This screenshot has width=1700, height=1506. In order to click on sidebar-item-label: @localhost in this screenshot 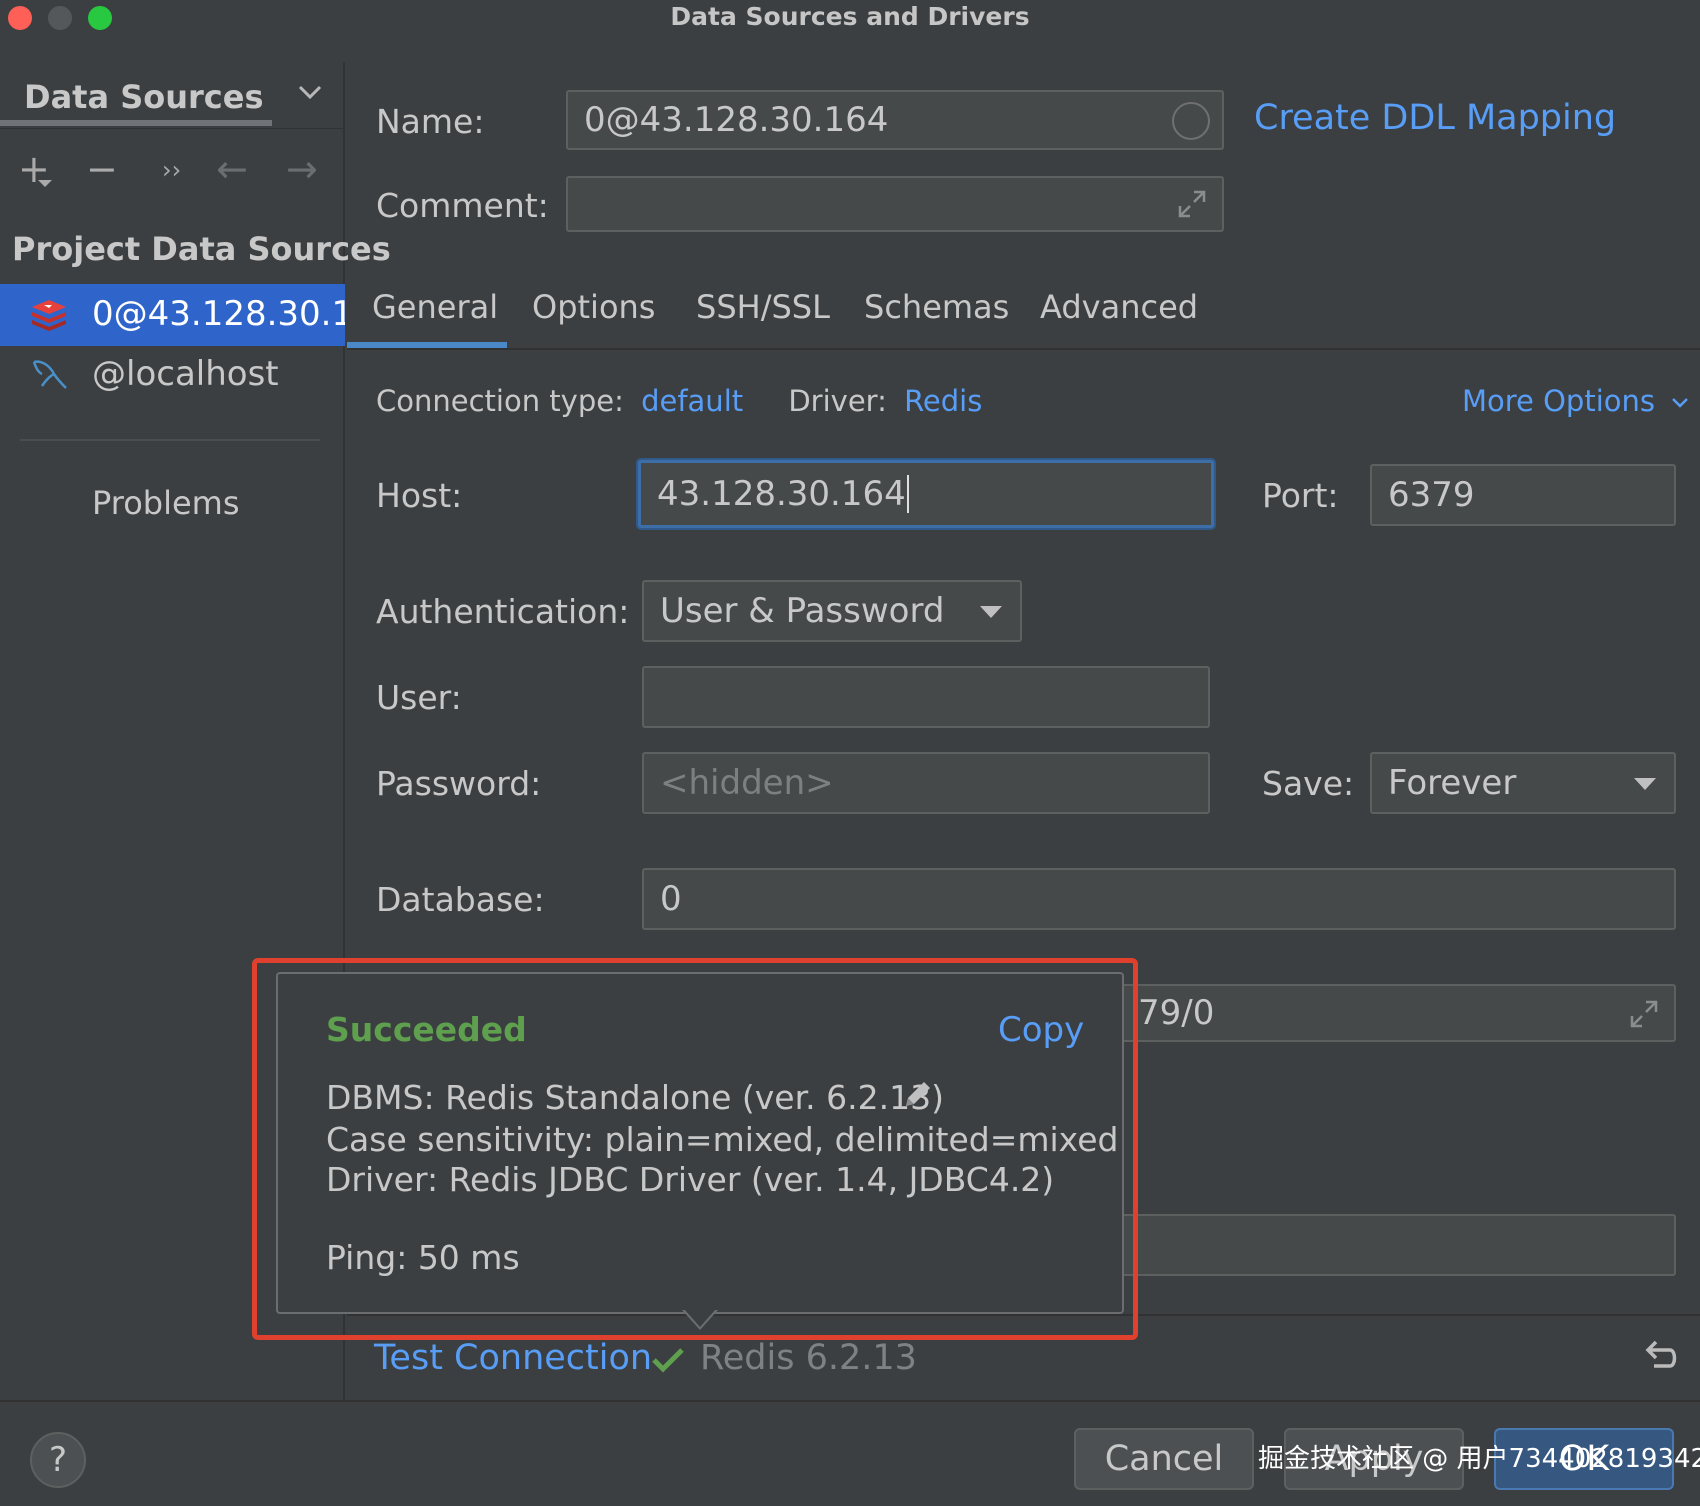, I will do `click(185, 374)`.